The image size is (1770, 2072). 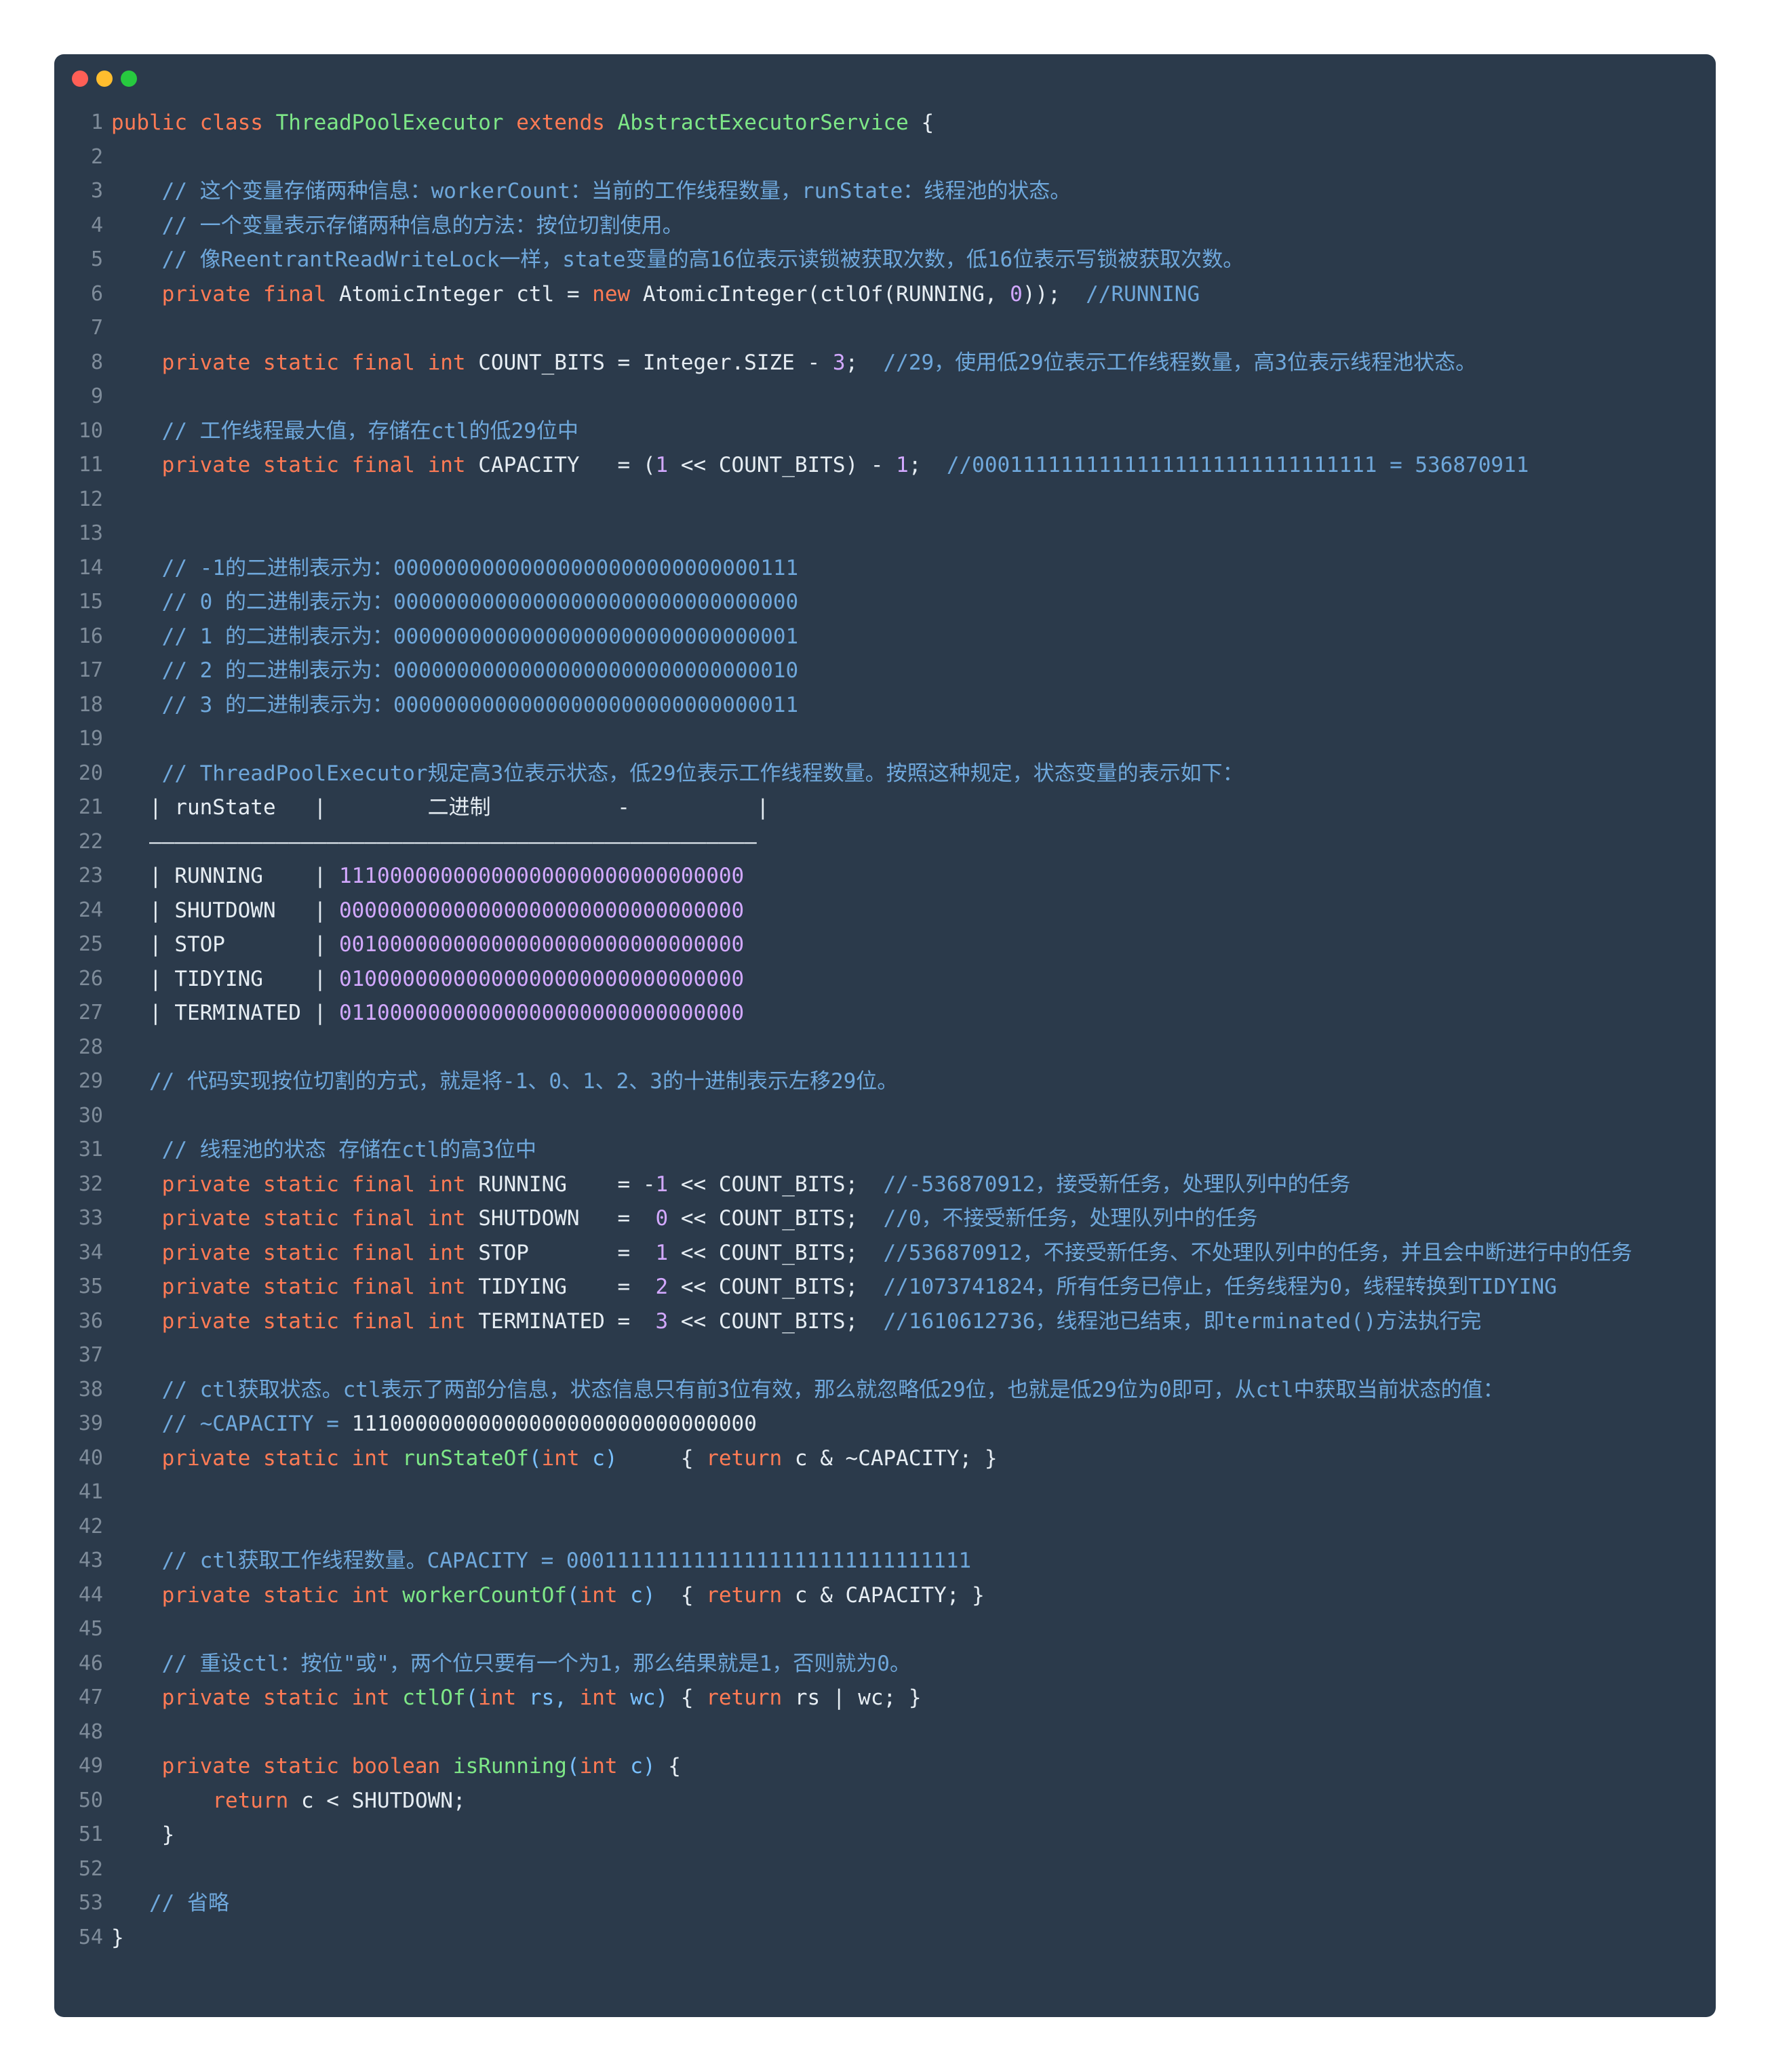 What do you see at coordinates (465, 293) in the screenshot?
I see `code-token: AtomicInteger ctl =` at bounding box center [465, 293].